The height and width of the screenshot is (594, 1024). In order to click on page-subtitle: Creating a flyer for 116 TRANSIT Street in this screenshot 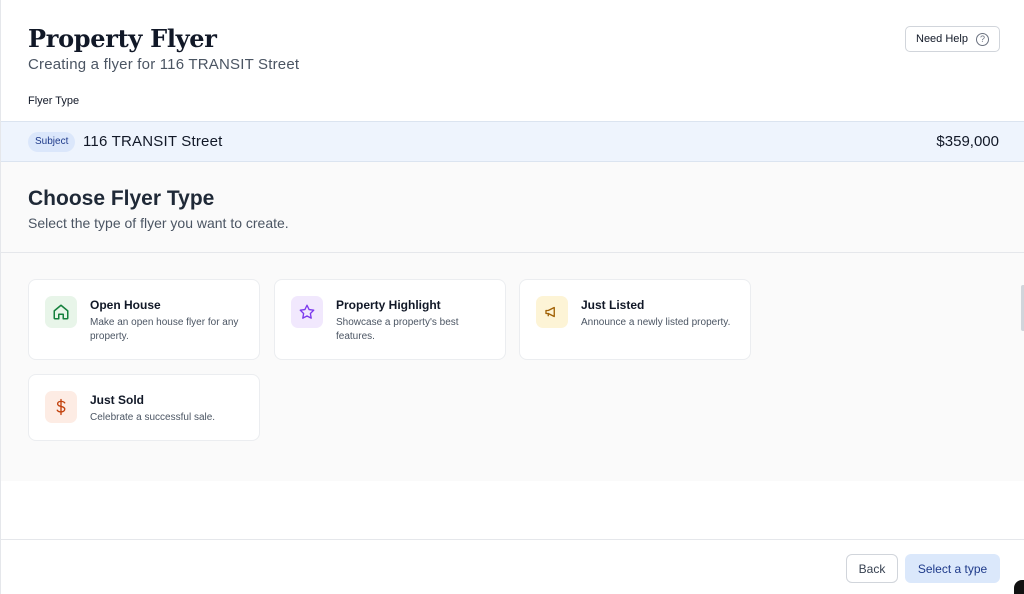, I will do `click(164, 64)`.